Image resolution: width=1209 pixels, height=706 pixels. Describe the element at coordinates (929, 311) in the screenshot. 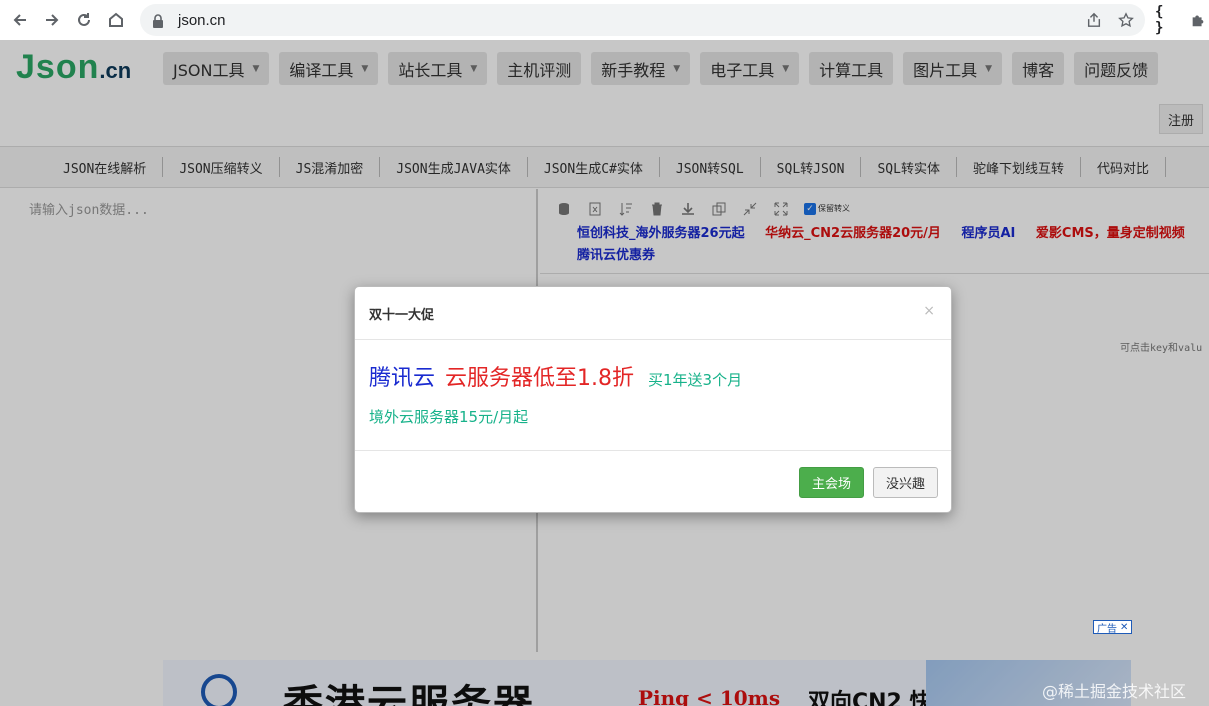

I see `close-icon: ×` at that location.